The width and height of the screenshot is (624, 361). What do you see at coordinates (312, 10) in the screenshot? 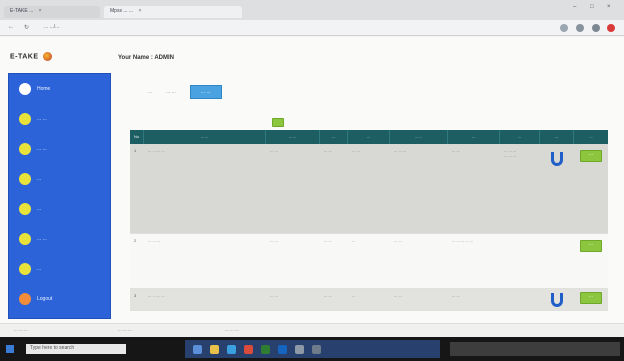
I see `browser-tabbar: E-TAKE ... × Mpss ... ... × – □ ×` at bounding box center [312, 10].